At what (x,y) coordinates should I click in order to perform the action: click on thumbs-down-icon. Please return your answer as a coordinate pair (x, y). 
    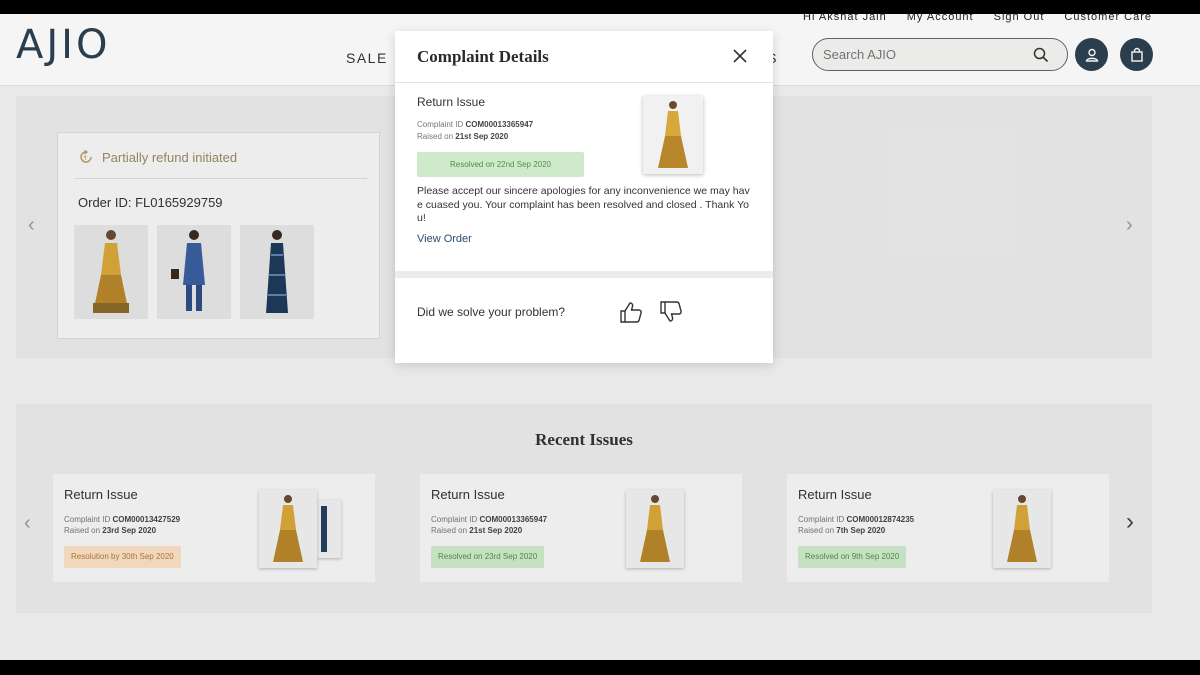
    Looking at the image, I should click on (671, 312).